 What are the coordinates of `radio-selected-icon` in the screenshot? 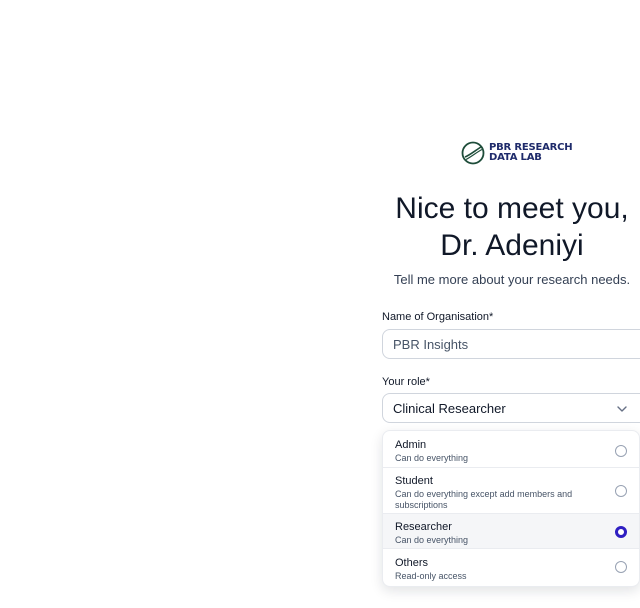 It's located at (621, 532).